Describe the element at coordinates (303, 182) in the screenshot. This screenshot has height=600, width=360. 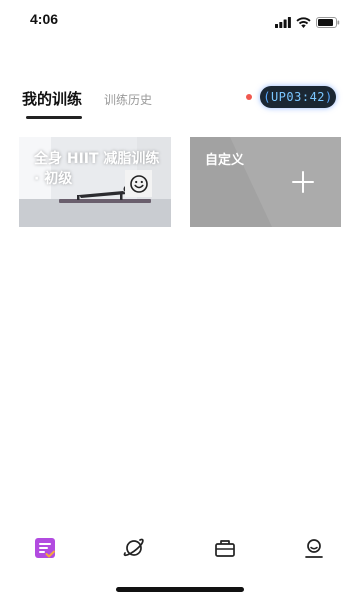
I see `plus-icon` at that location.